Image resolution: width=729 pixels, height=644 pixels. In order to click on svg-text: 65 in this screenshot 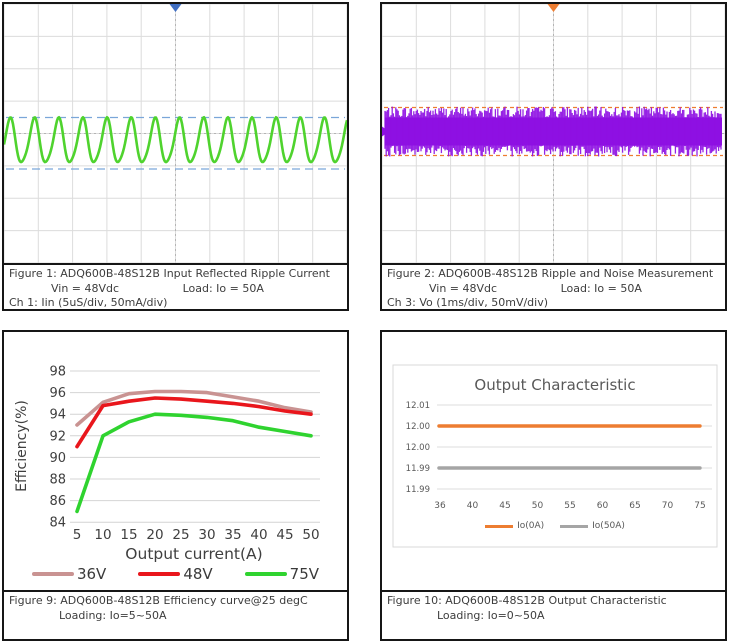, I will do `click(634, 506)`.